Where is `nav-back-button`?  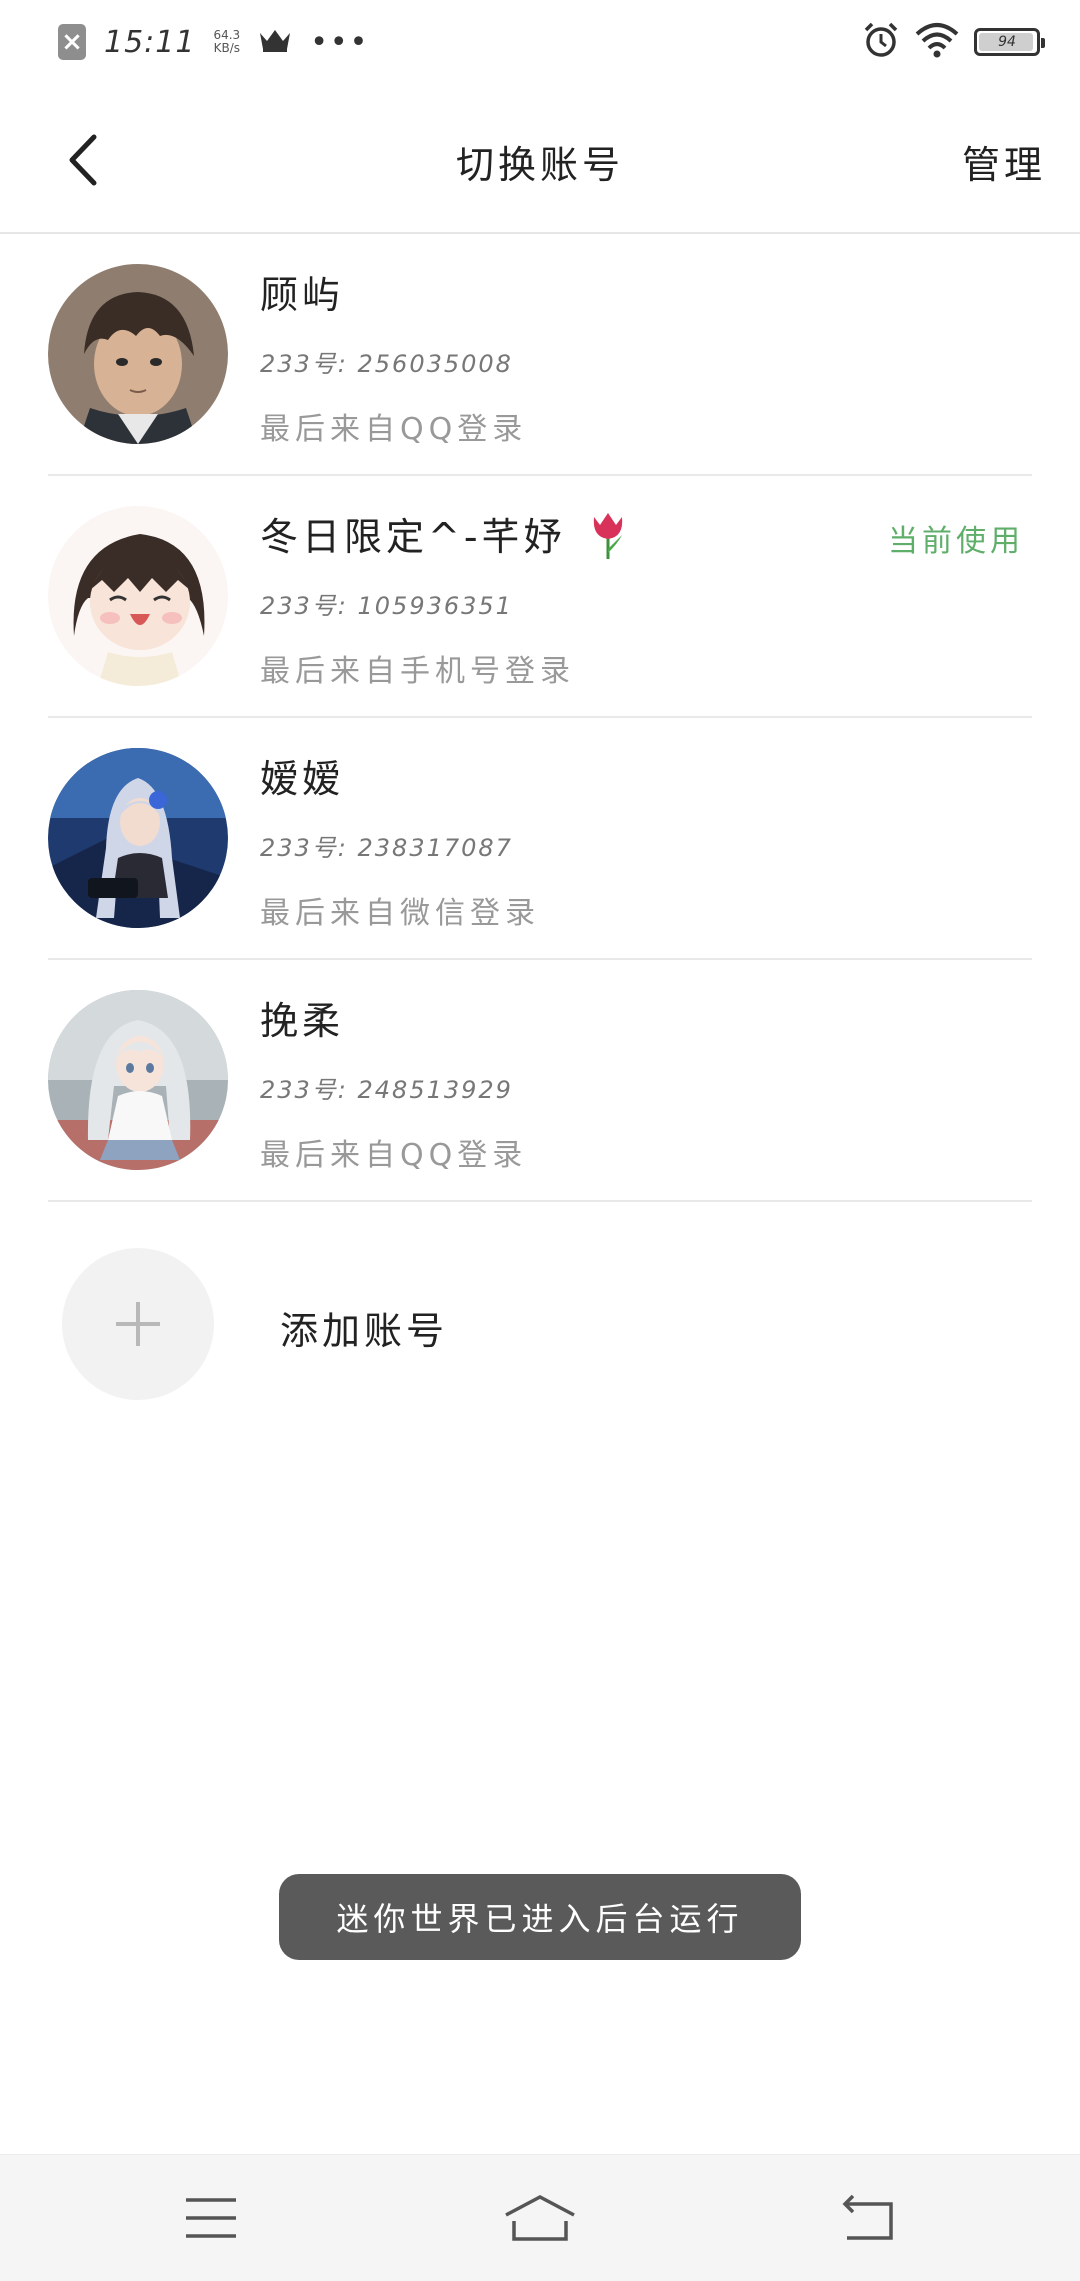
nav-back-button is located at coordinates (869, 2218).